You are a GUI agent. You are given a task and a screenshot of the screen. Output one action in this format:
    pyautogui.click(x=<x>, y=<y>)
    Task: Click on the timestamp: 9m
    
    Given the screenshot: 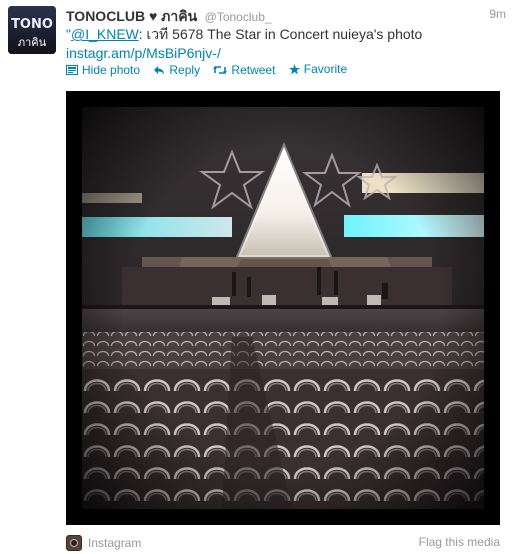 What is the action you would take?
    pyautogui.click(x=497, y=14)
    